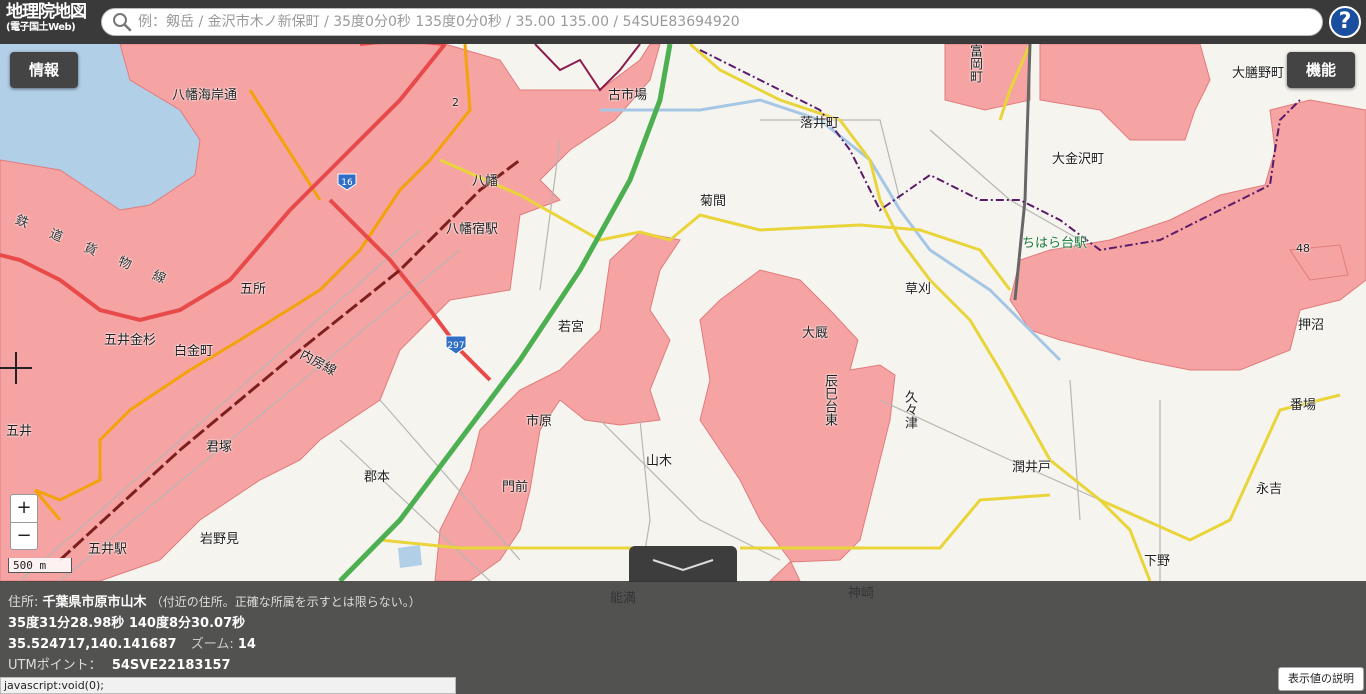 This screenshot has height=694, width=1366. What do you see at coordinates (1078, 159) in the screenshot?
I see `place-label: 大金沢町` at bounding box center [1078, 159].